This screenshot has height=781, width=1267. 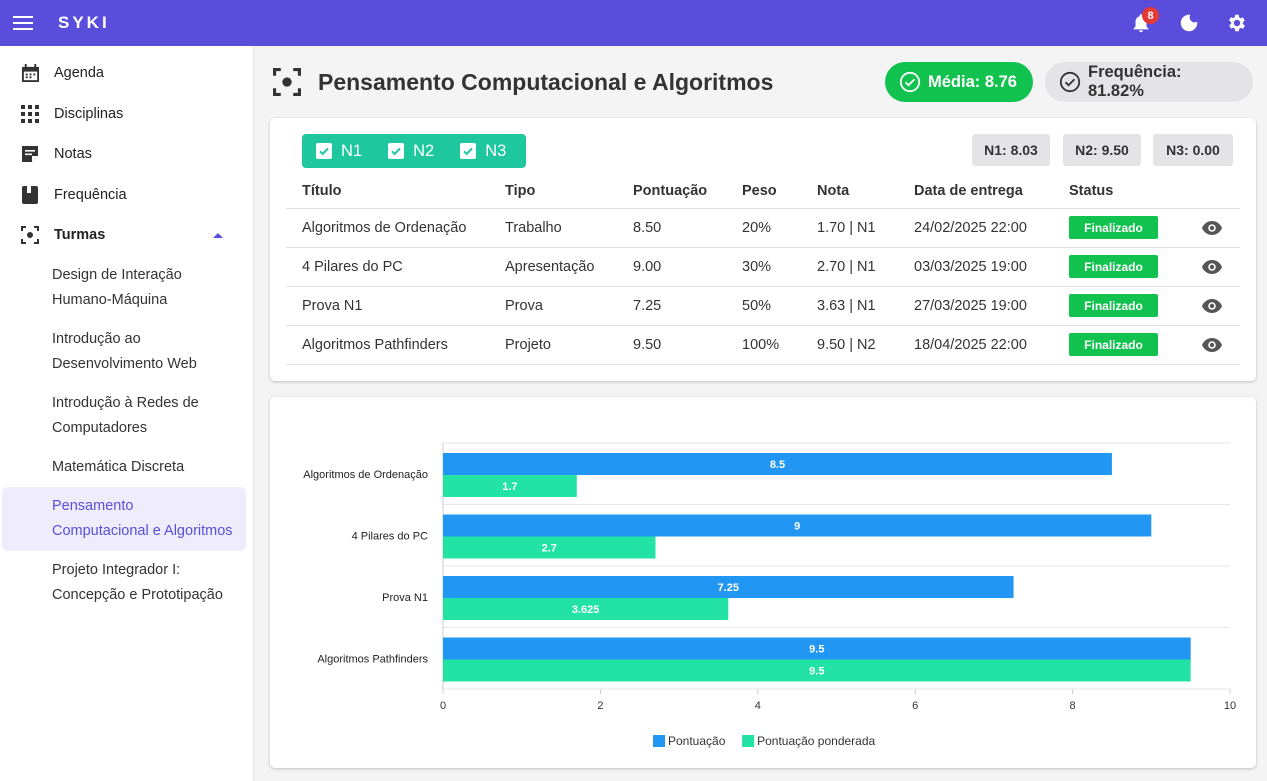 I want to click on cell-tipo: Projeto, so click(x=569, y=345).